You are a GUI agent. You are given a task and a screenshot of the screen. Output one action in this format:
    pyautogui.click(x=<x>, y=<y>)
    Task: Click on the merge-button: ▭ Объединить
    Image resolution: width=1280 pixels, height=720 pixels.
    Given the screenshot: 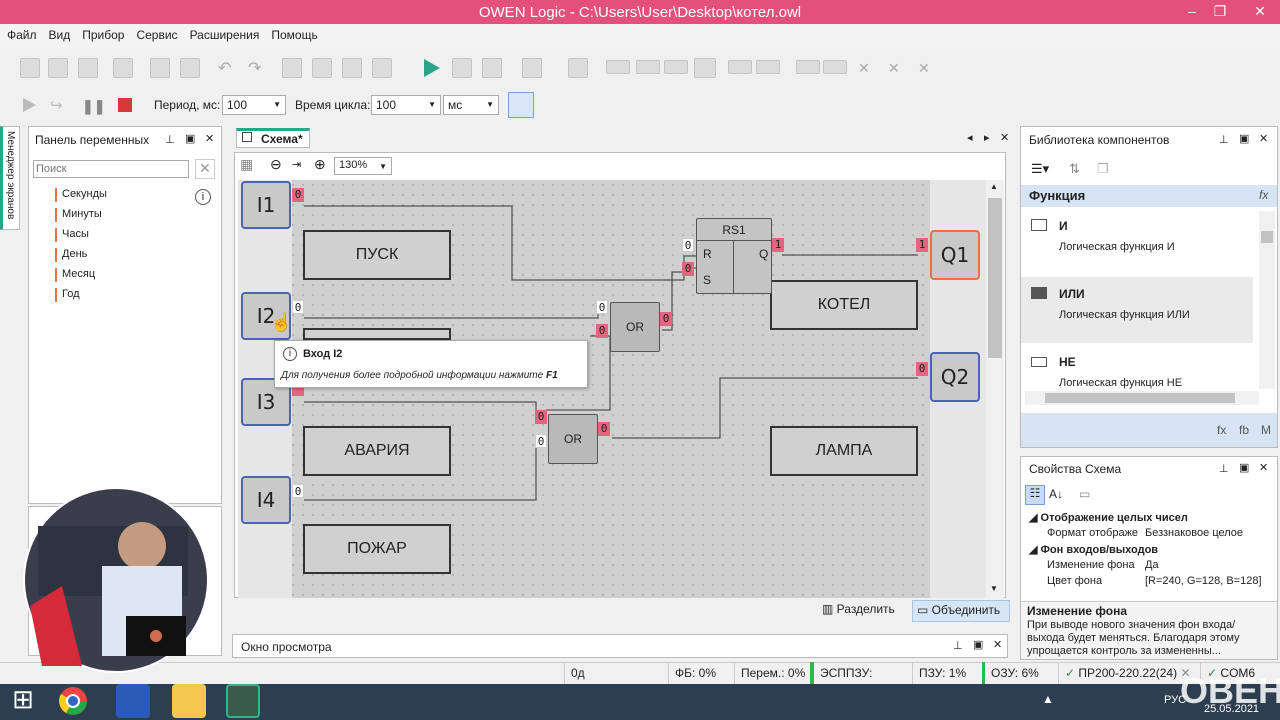 What is the action you would take?
    pyautogui.click(x=961, y=611)
    